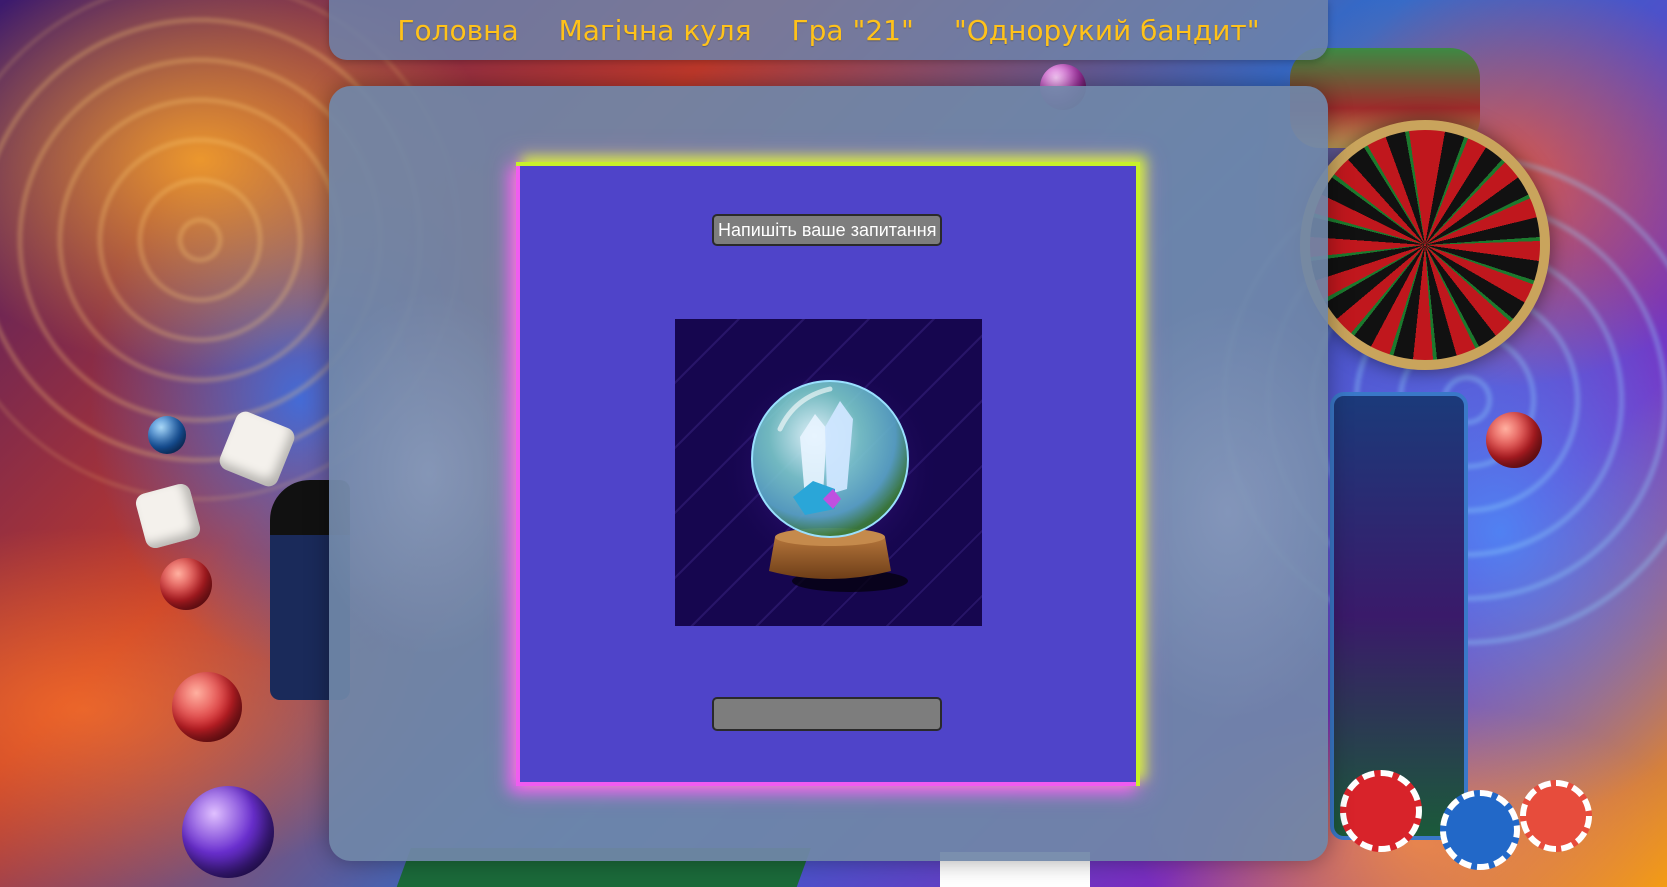 The width and height of the screenshot is (1667, 887). I want to click on nav-link-game-21: Гра "21", so click(853, 30).